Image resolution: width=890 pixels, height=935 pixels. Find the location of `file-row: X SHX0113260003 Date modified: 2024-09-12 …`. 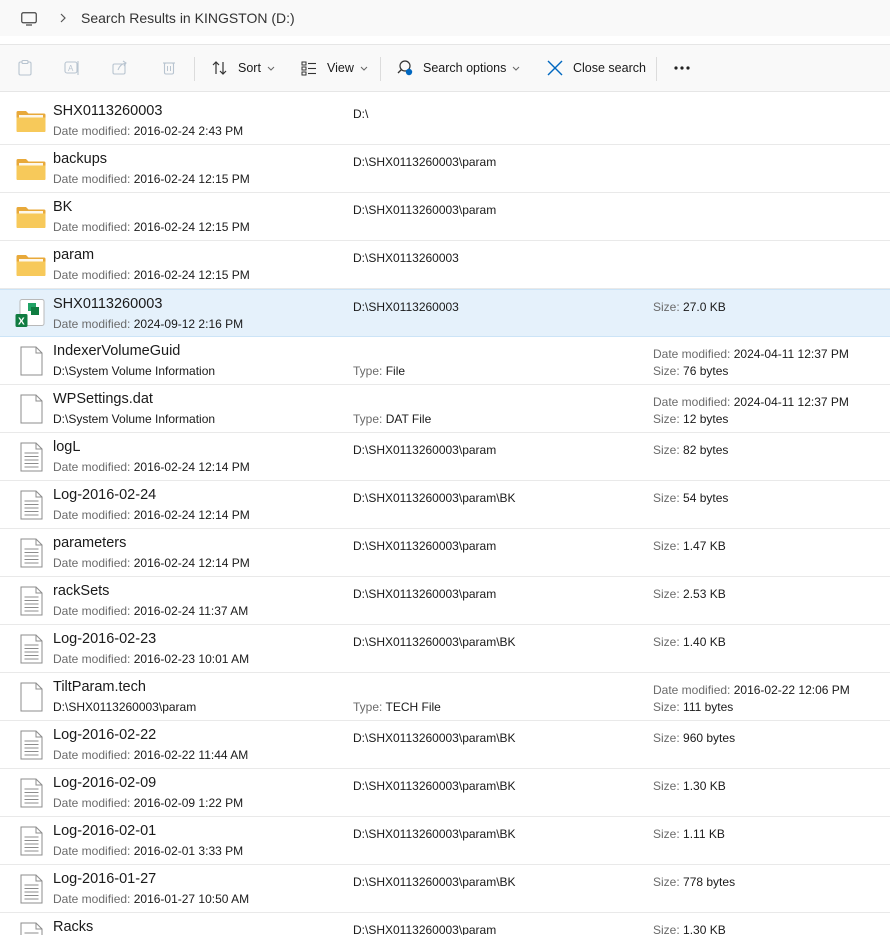

file-row: X SHX0113260003 Date modified: 2024-09-12 … is located at coordinates (445, 313).